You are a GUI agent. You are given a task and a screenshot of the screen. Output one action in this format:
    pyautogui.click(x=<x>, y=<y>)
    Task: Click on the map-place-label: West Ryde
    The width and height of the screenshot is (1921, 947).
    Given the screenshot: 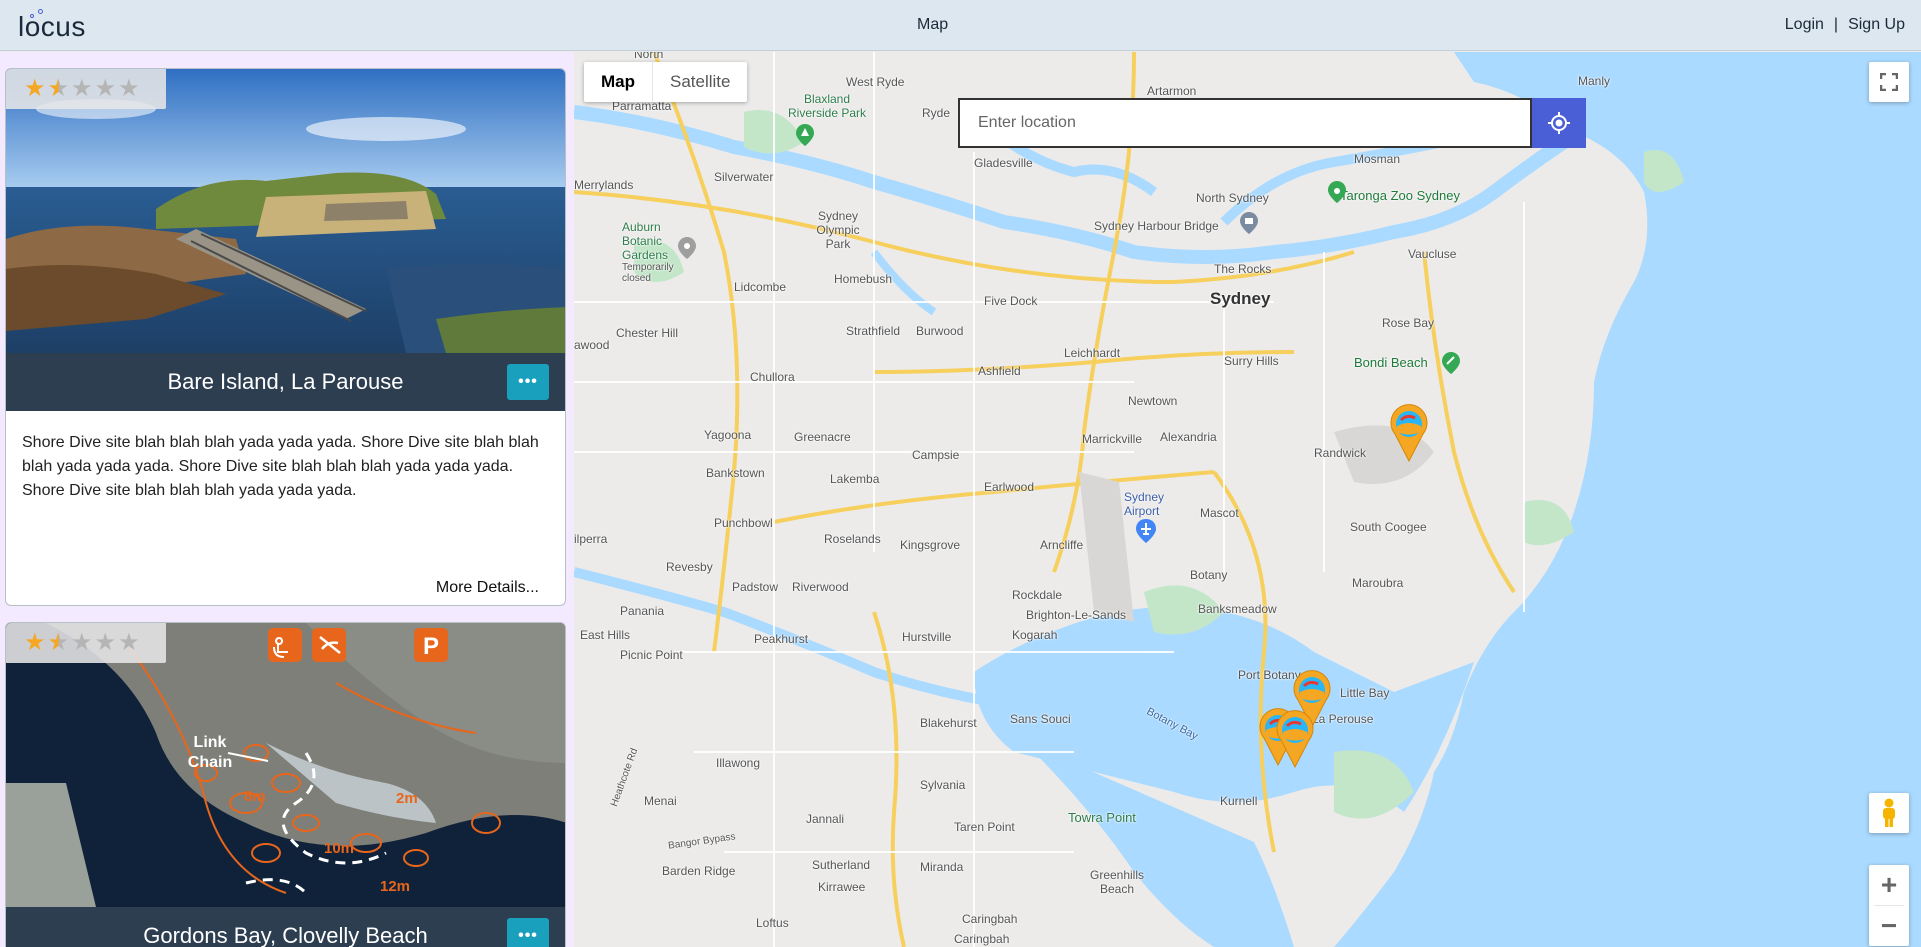 What is the action you would take?
    pyautogui.click(x=875, y=82)
    